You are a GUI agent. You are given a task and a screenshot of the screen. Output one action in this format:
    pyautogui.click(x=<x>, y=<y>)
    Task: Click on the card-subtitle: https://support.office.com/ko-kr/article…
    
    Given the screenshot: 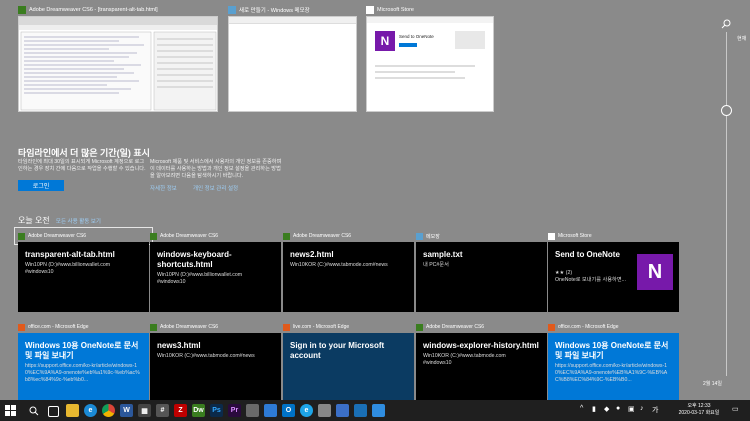 What is the action you would take?
    pyautogui.click(x=82, y=373)
    